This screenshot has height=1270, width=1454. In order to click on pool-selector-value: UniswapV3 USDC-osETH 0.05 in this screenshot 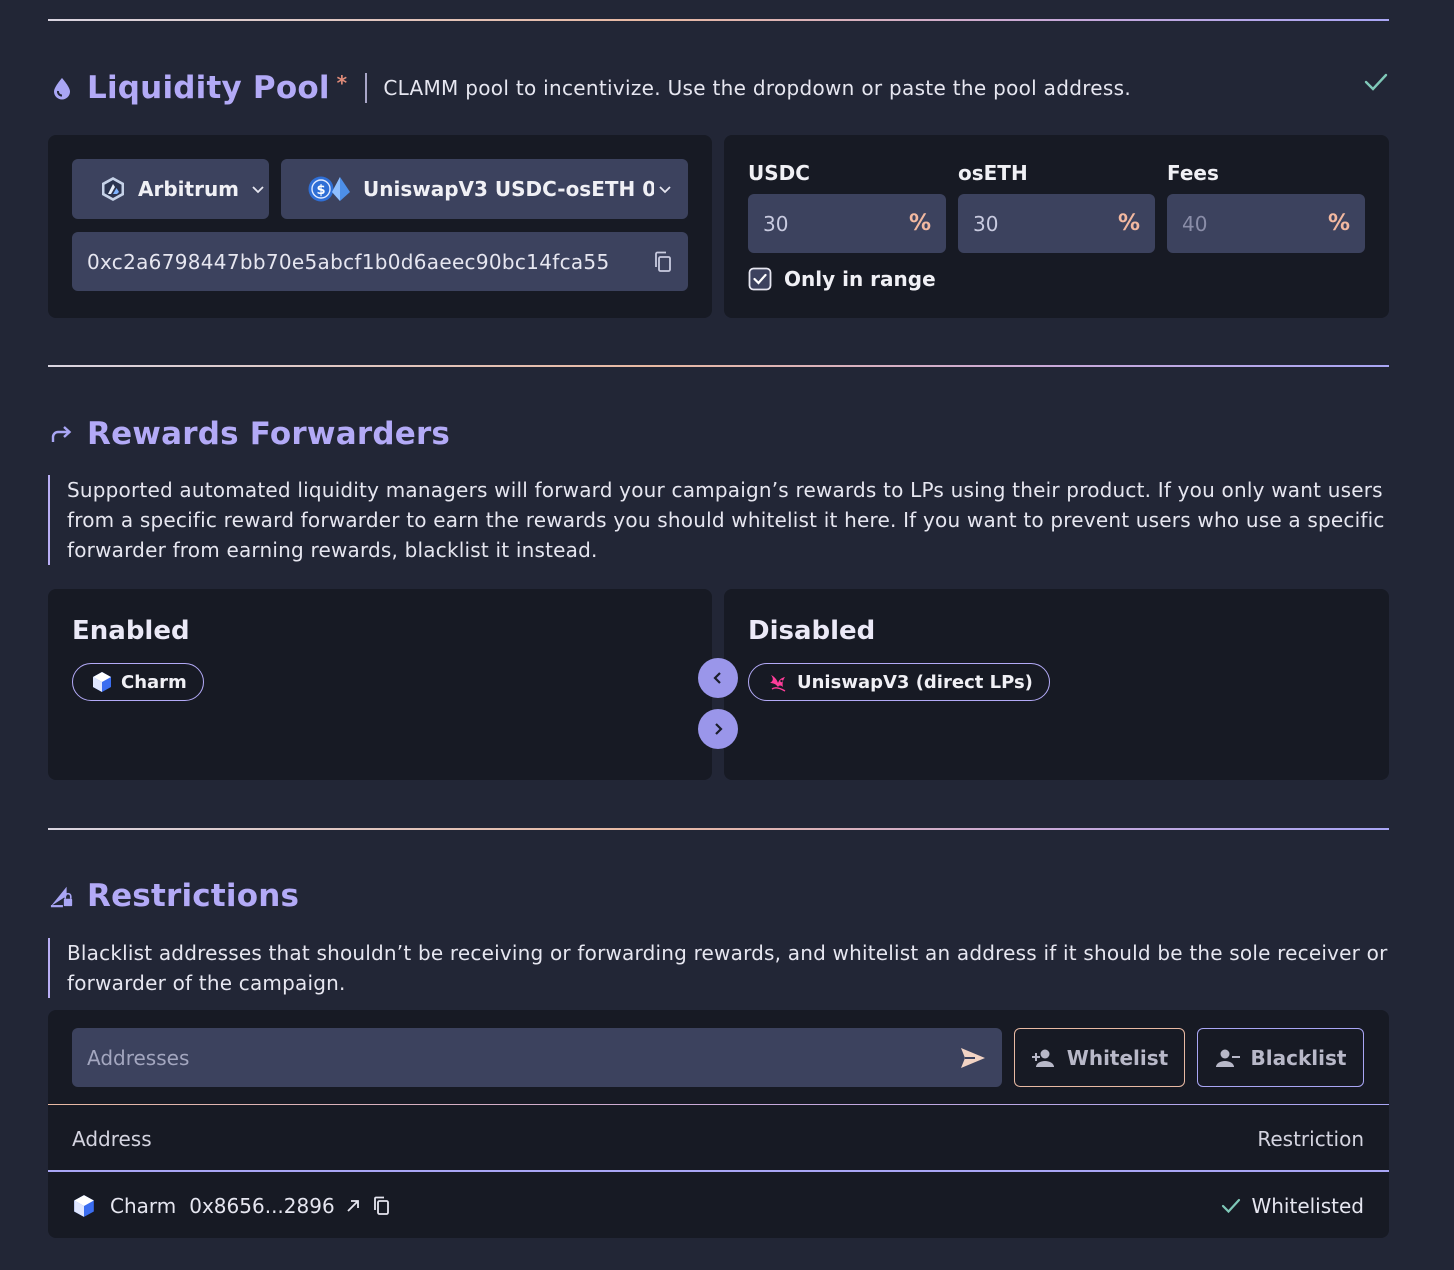, I will do `click(508, 189)`.